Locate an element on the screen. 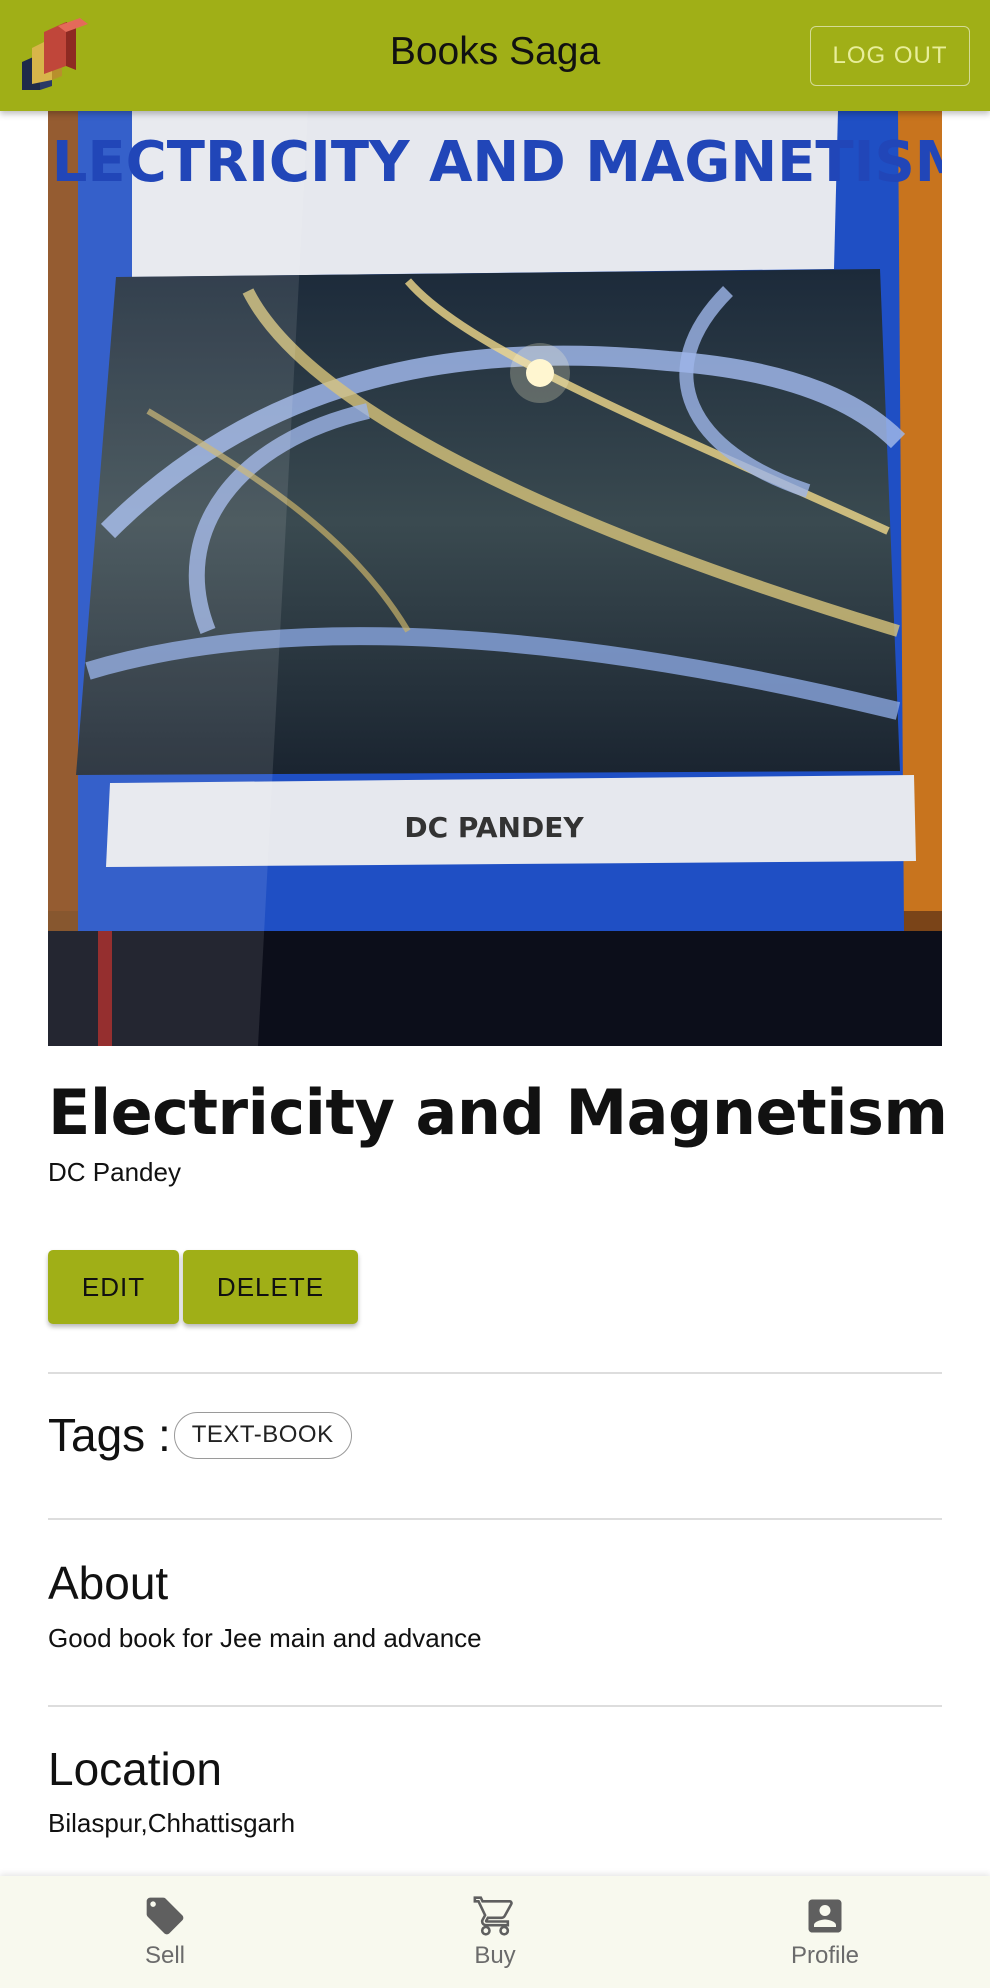 The height and width of the screenshot is (1988, 990). bottom-navigation: Sell Buy Profile is located at coordinates (495, 1932).